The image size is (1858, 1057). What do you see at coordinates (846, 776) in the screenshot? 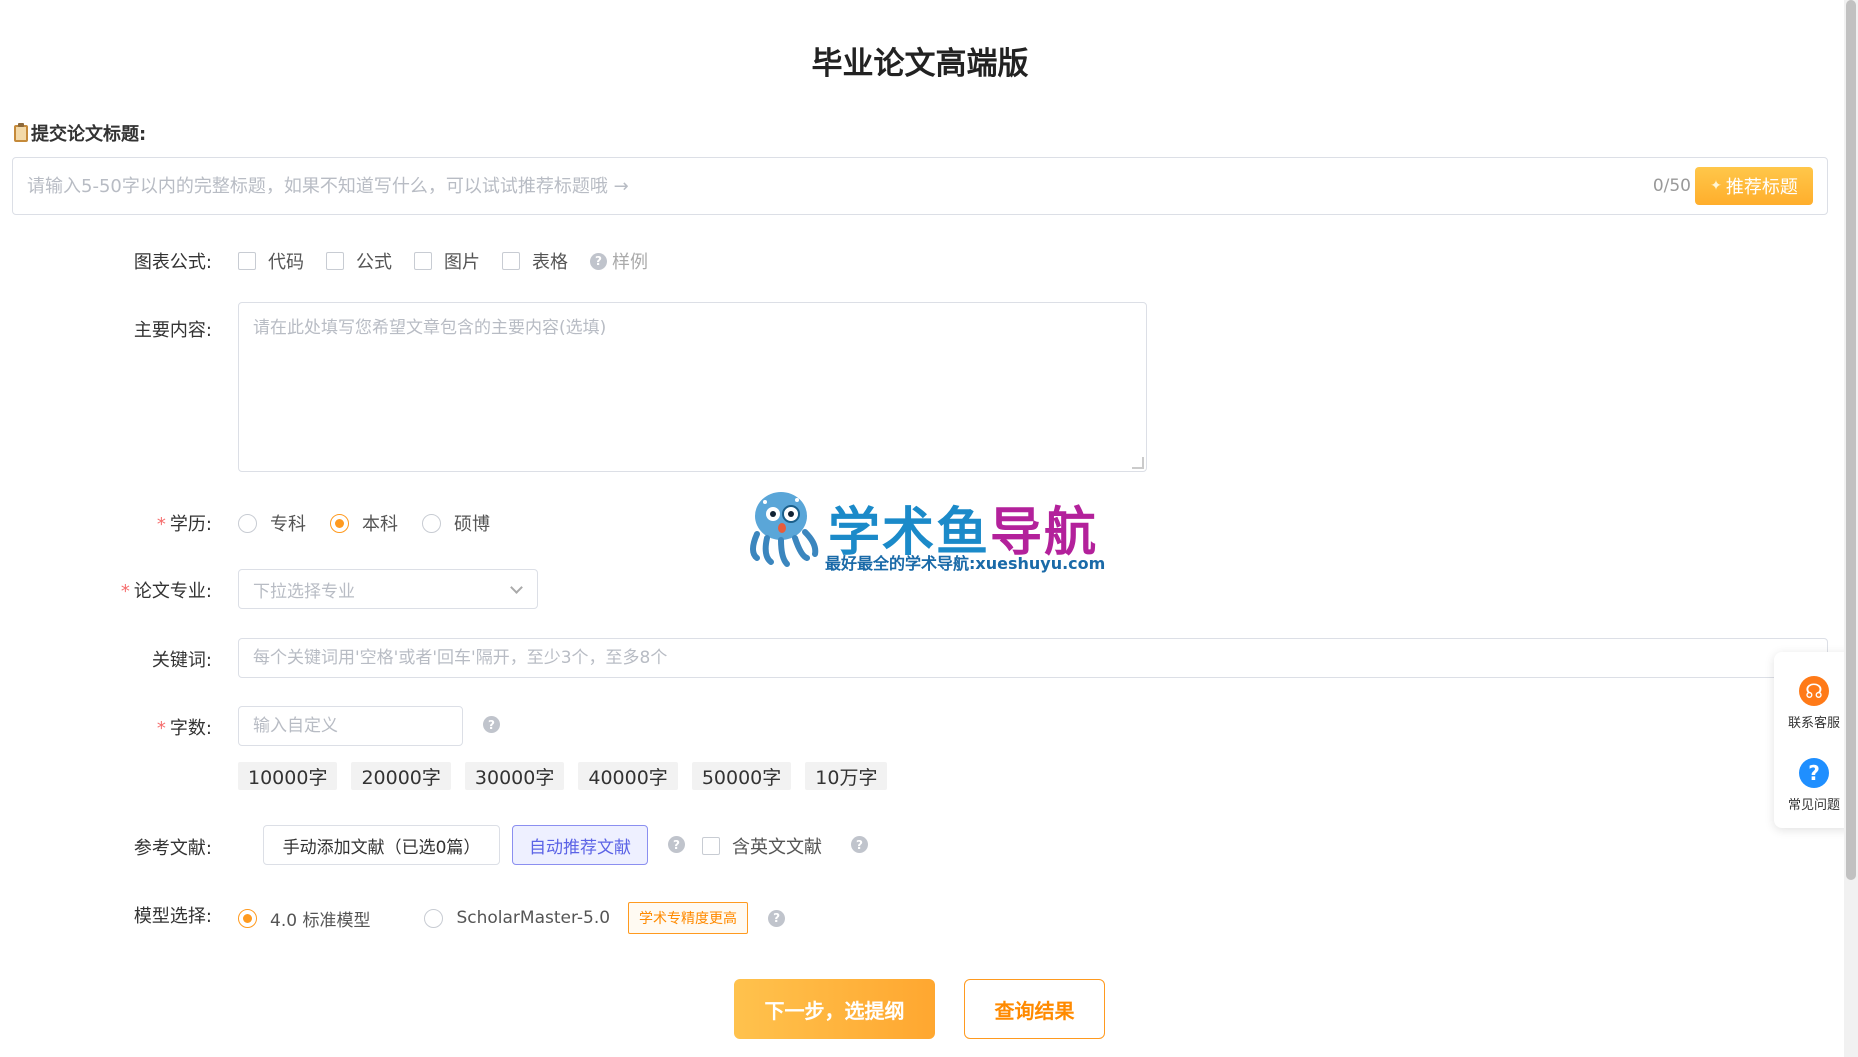
I see `wordcount-chip-100000: 10万字` at bounding box center [846, 776].